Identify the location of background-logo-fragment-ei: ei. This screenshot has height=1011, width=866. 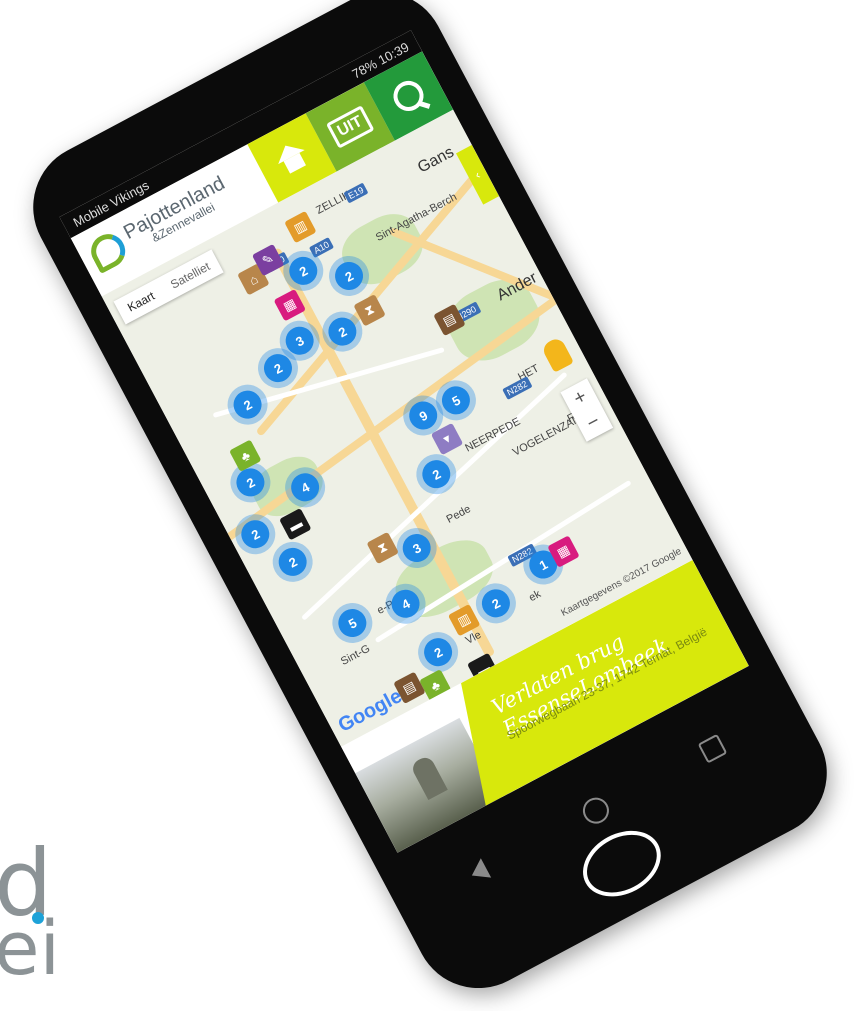
(30, 949).